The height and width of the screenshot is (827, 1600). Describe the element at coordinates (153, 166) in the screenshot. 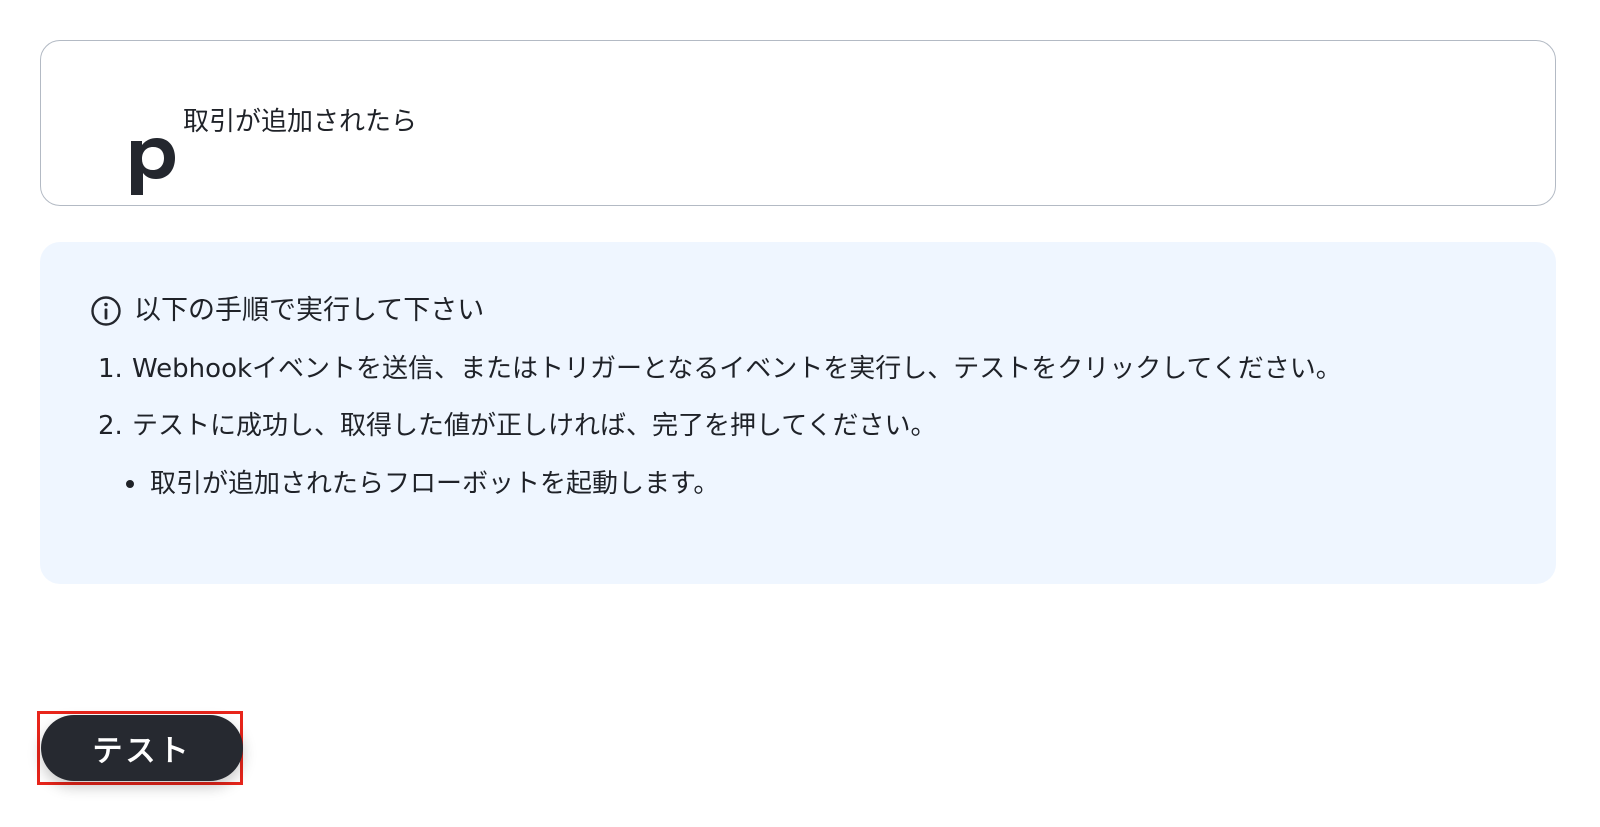

I see `pipedrive-p-icon` at that location.